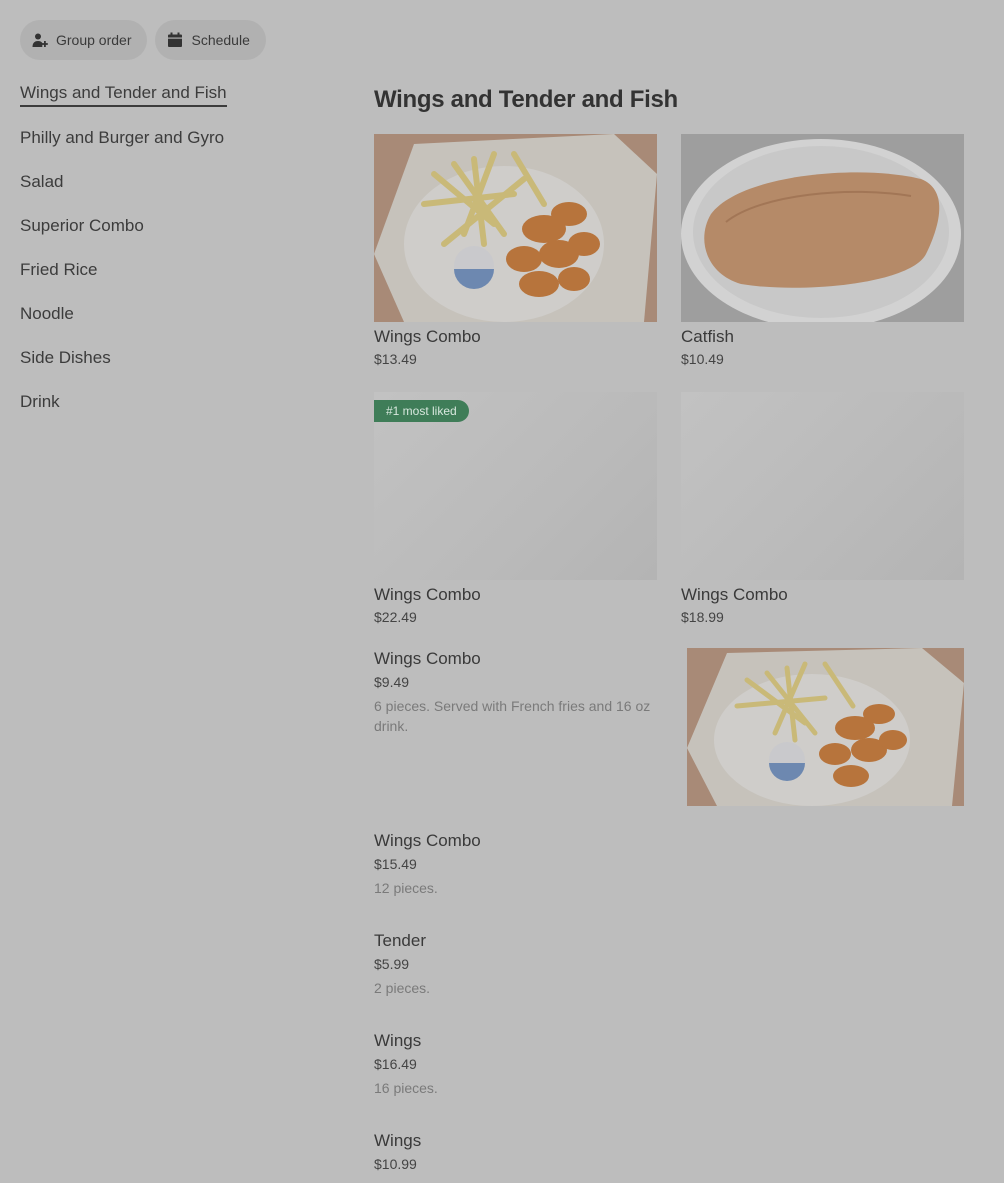 The image size is (1004, 1183). I want to click on item-photo-placeholder, so click(822, 486).